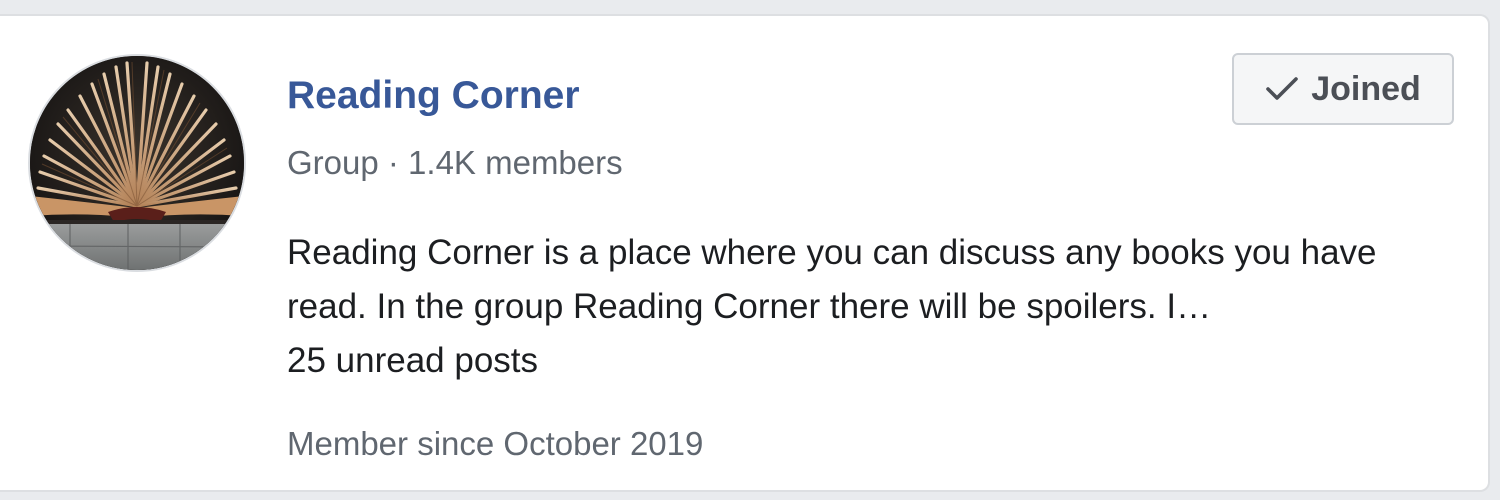 Image resolution: width=1500 pixels, height=500 pixels. What do you see at coordinates (455, 162) in the screenshot?
I see `group-meta: Group · 1.4K members` at bounding box center [455, 162].